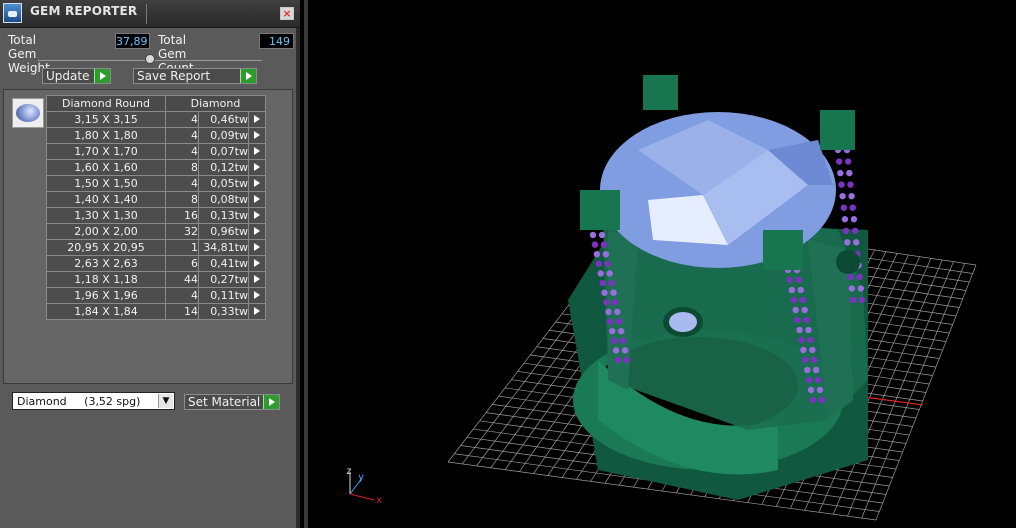  Describe the element at coordinates (106, 311) in the screenshot. I see `gem-size-cell: 1,84 X 1,84` at that location.